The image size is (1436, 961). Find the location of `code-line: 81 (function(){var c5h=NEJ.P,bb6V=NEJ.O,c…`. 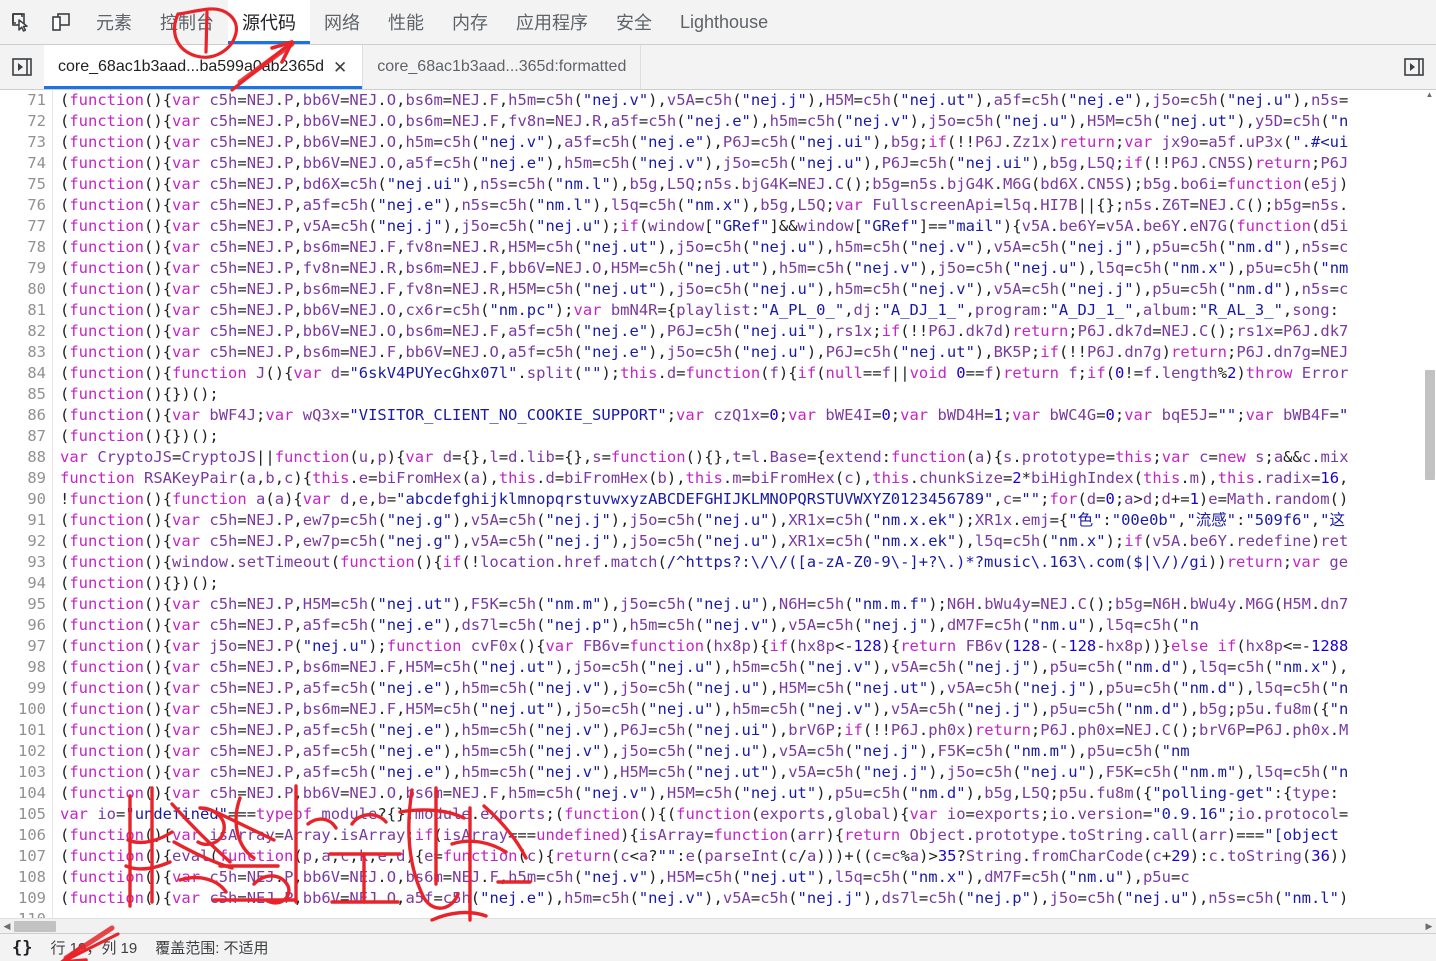

code-line: 81 (function(){var c5h=NEJ.P,bb6V=NEJ.O,c… is located at coordinates (718, 310).